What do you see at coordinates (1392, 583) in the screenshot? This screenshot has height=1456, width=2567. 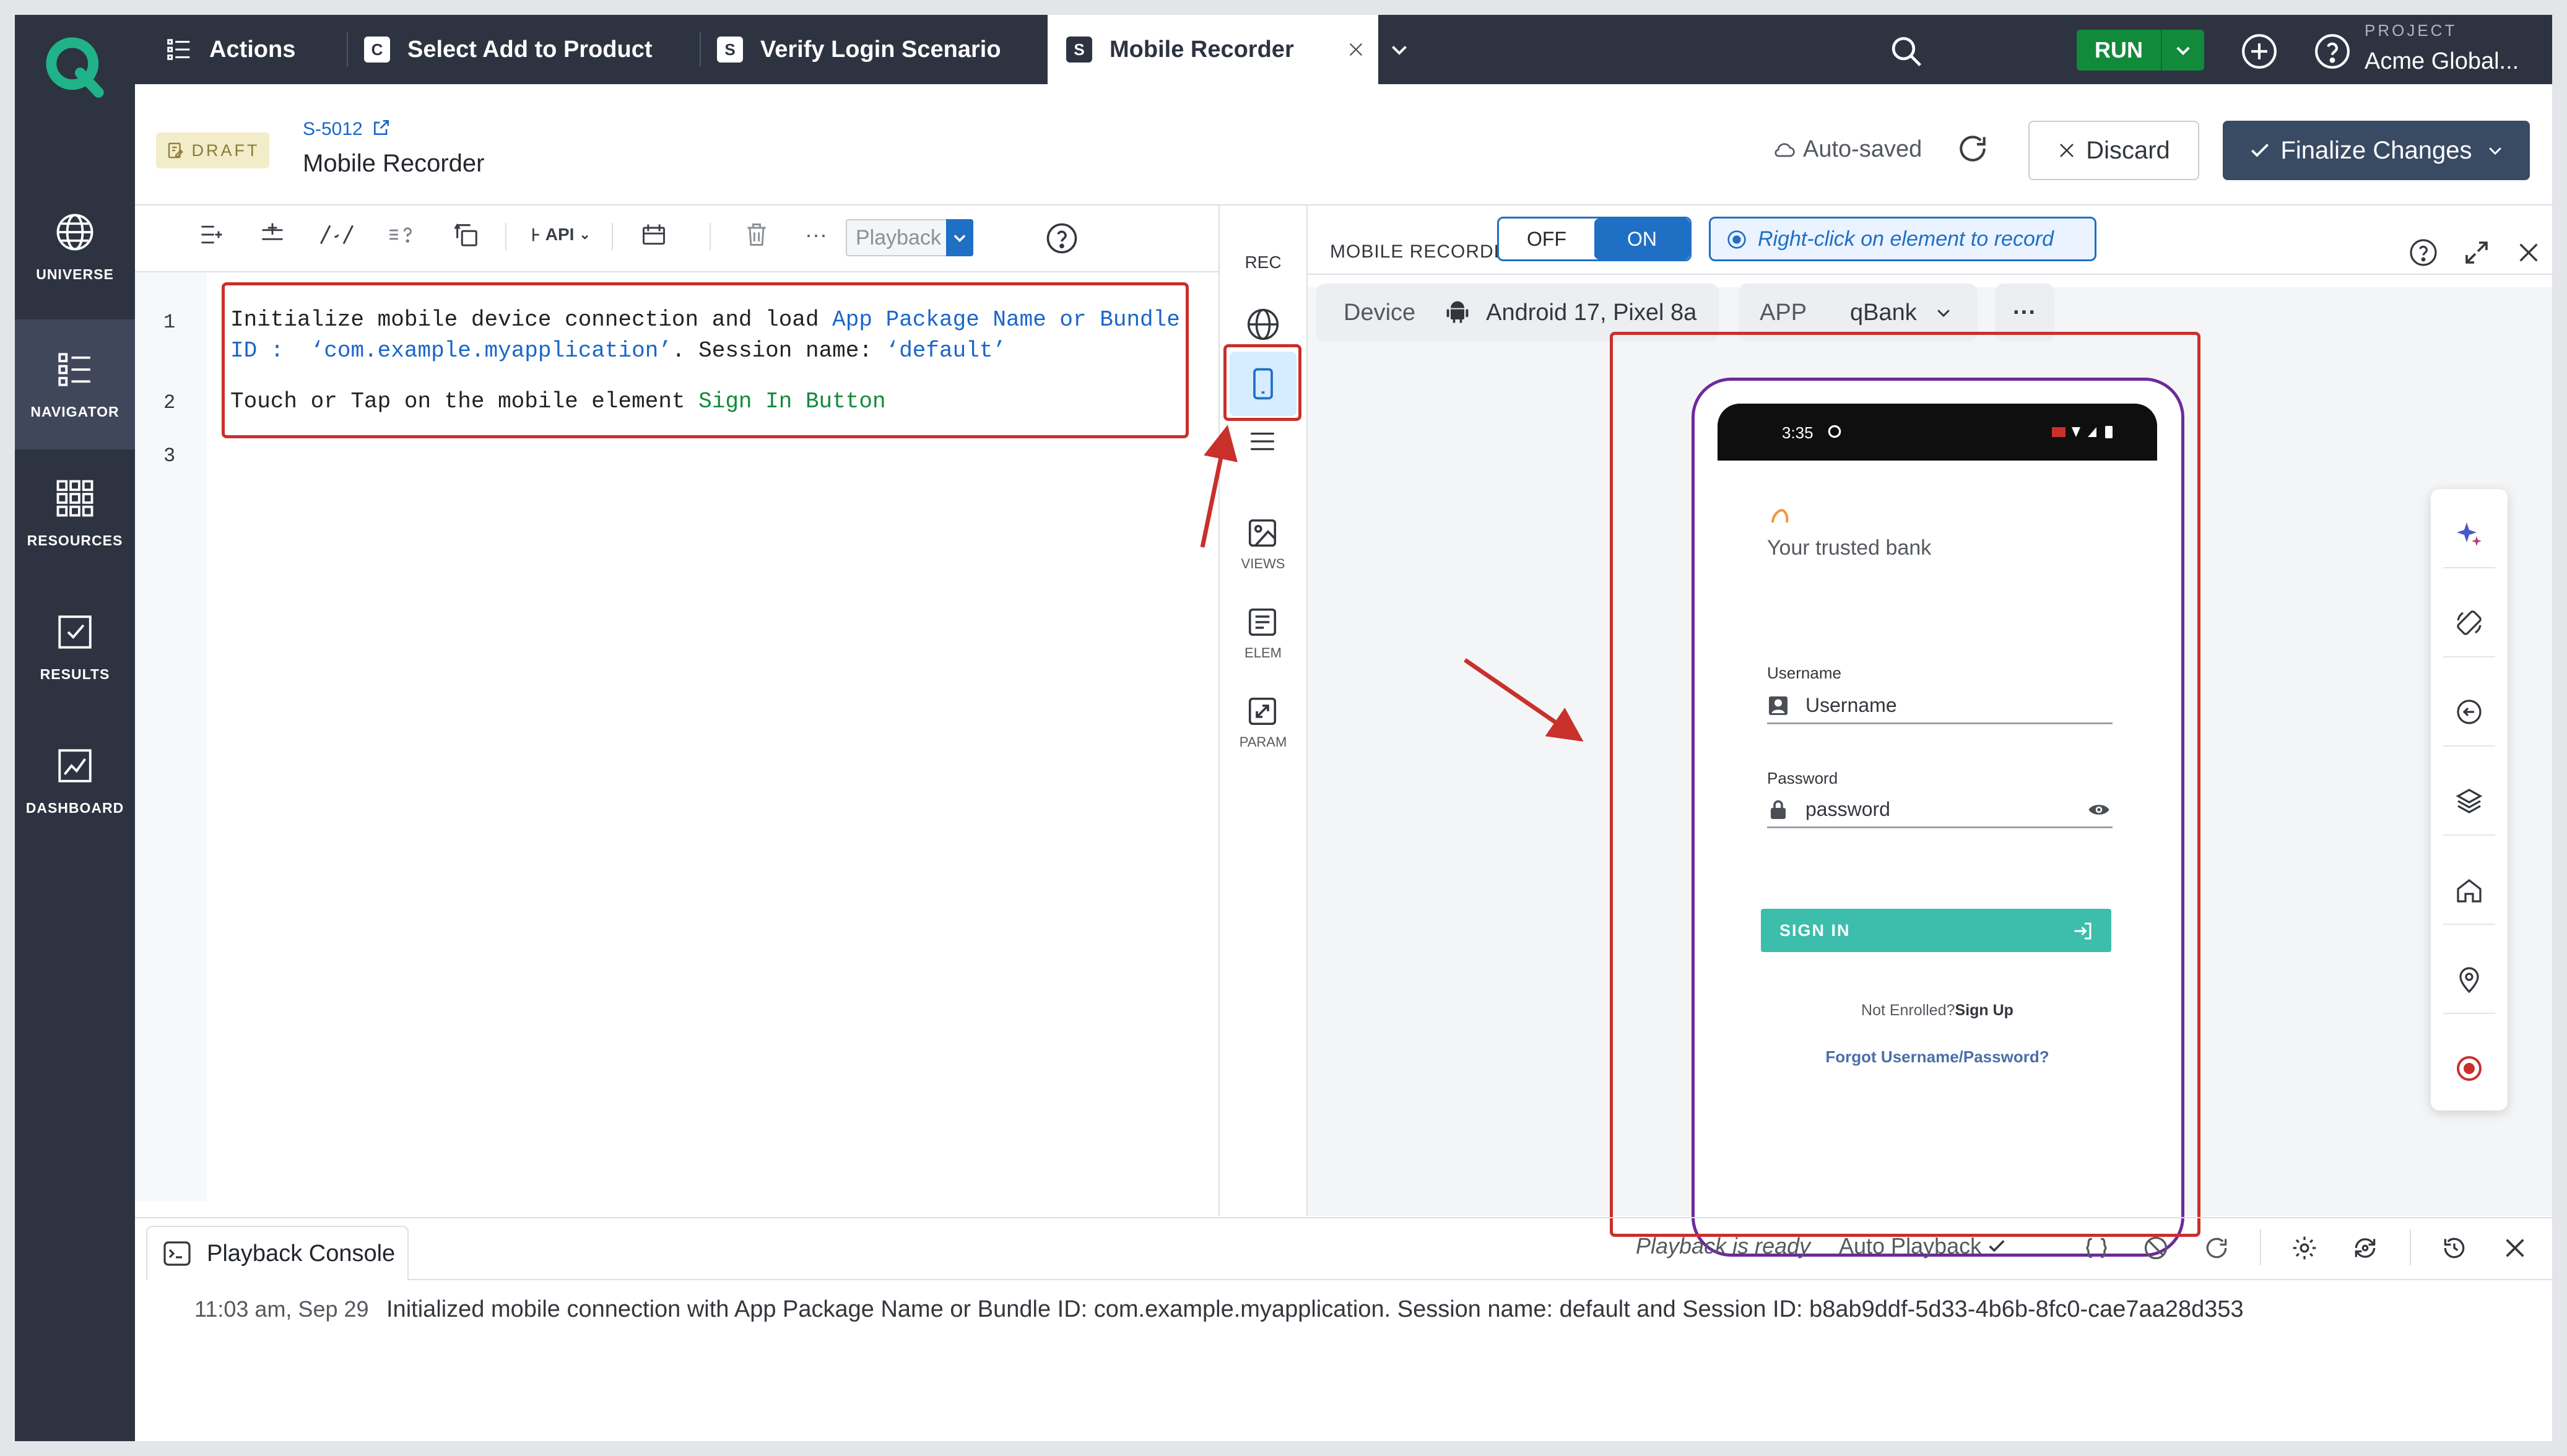 I see `annotation-arrows` at bounding box center [1392, 583].